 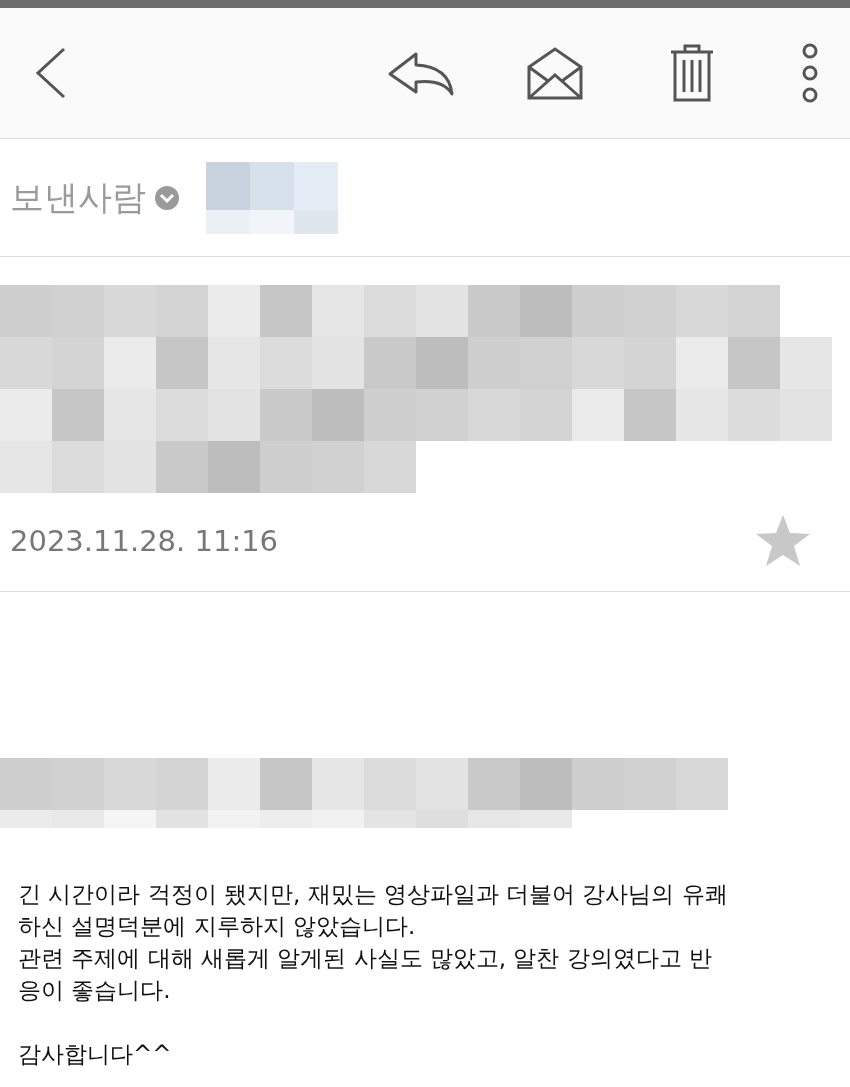 I want to click on trash-icon, so click(x=692, y=73).